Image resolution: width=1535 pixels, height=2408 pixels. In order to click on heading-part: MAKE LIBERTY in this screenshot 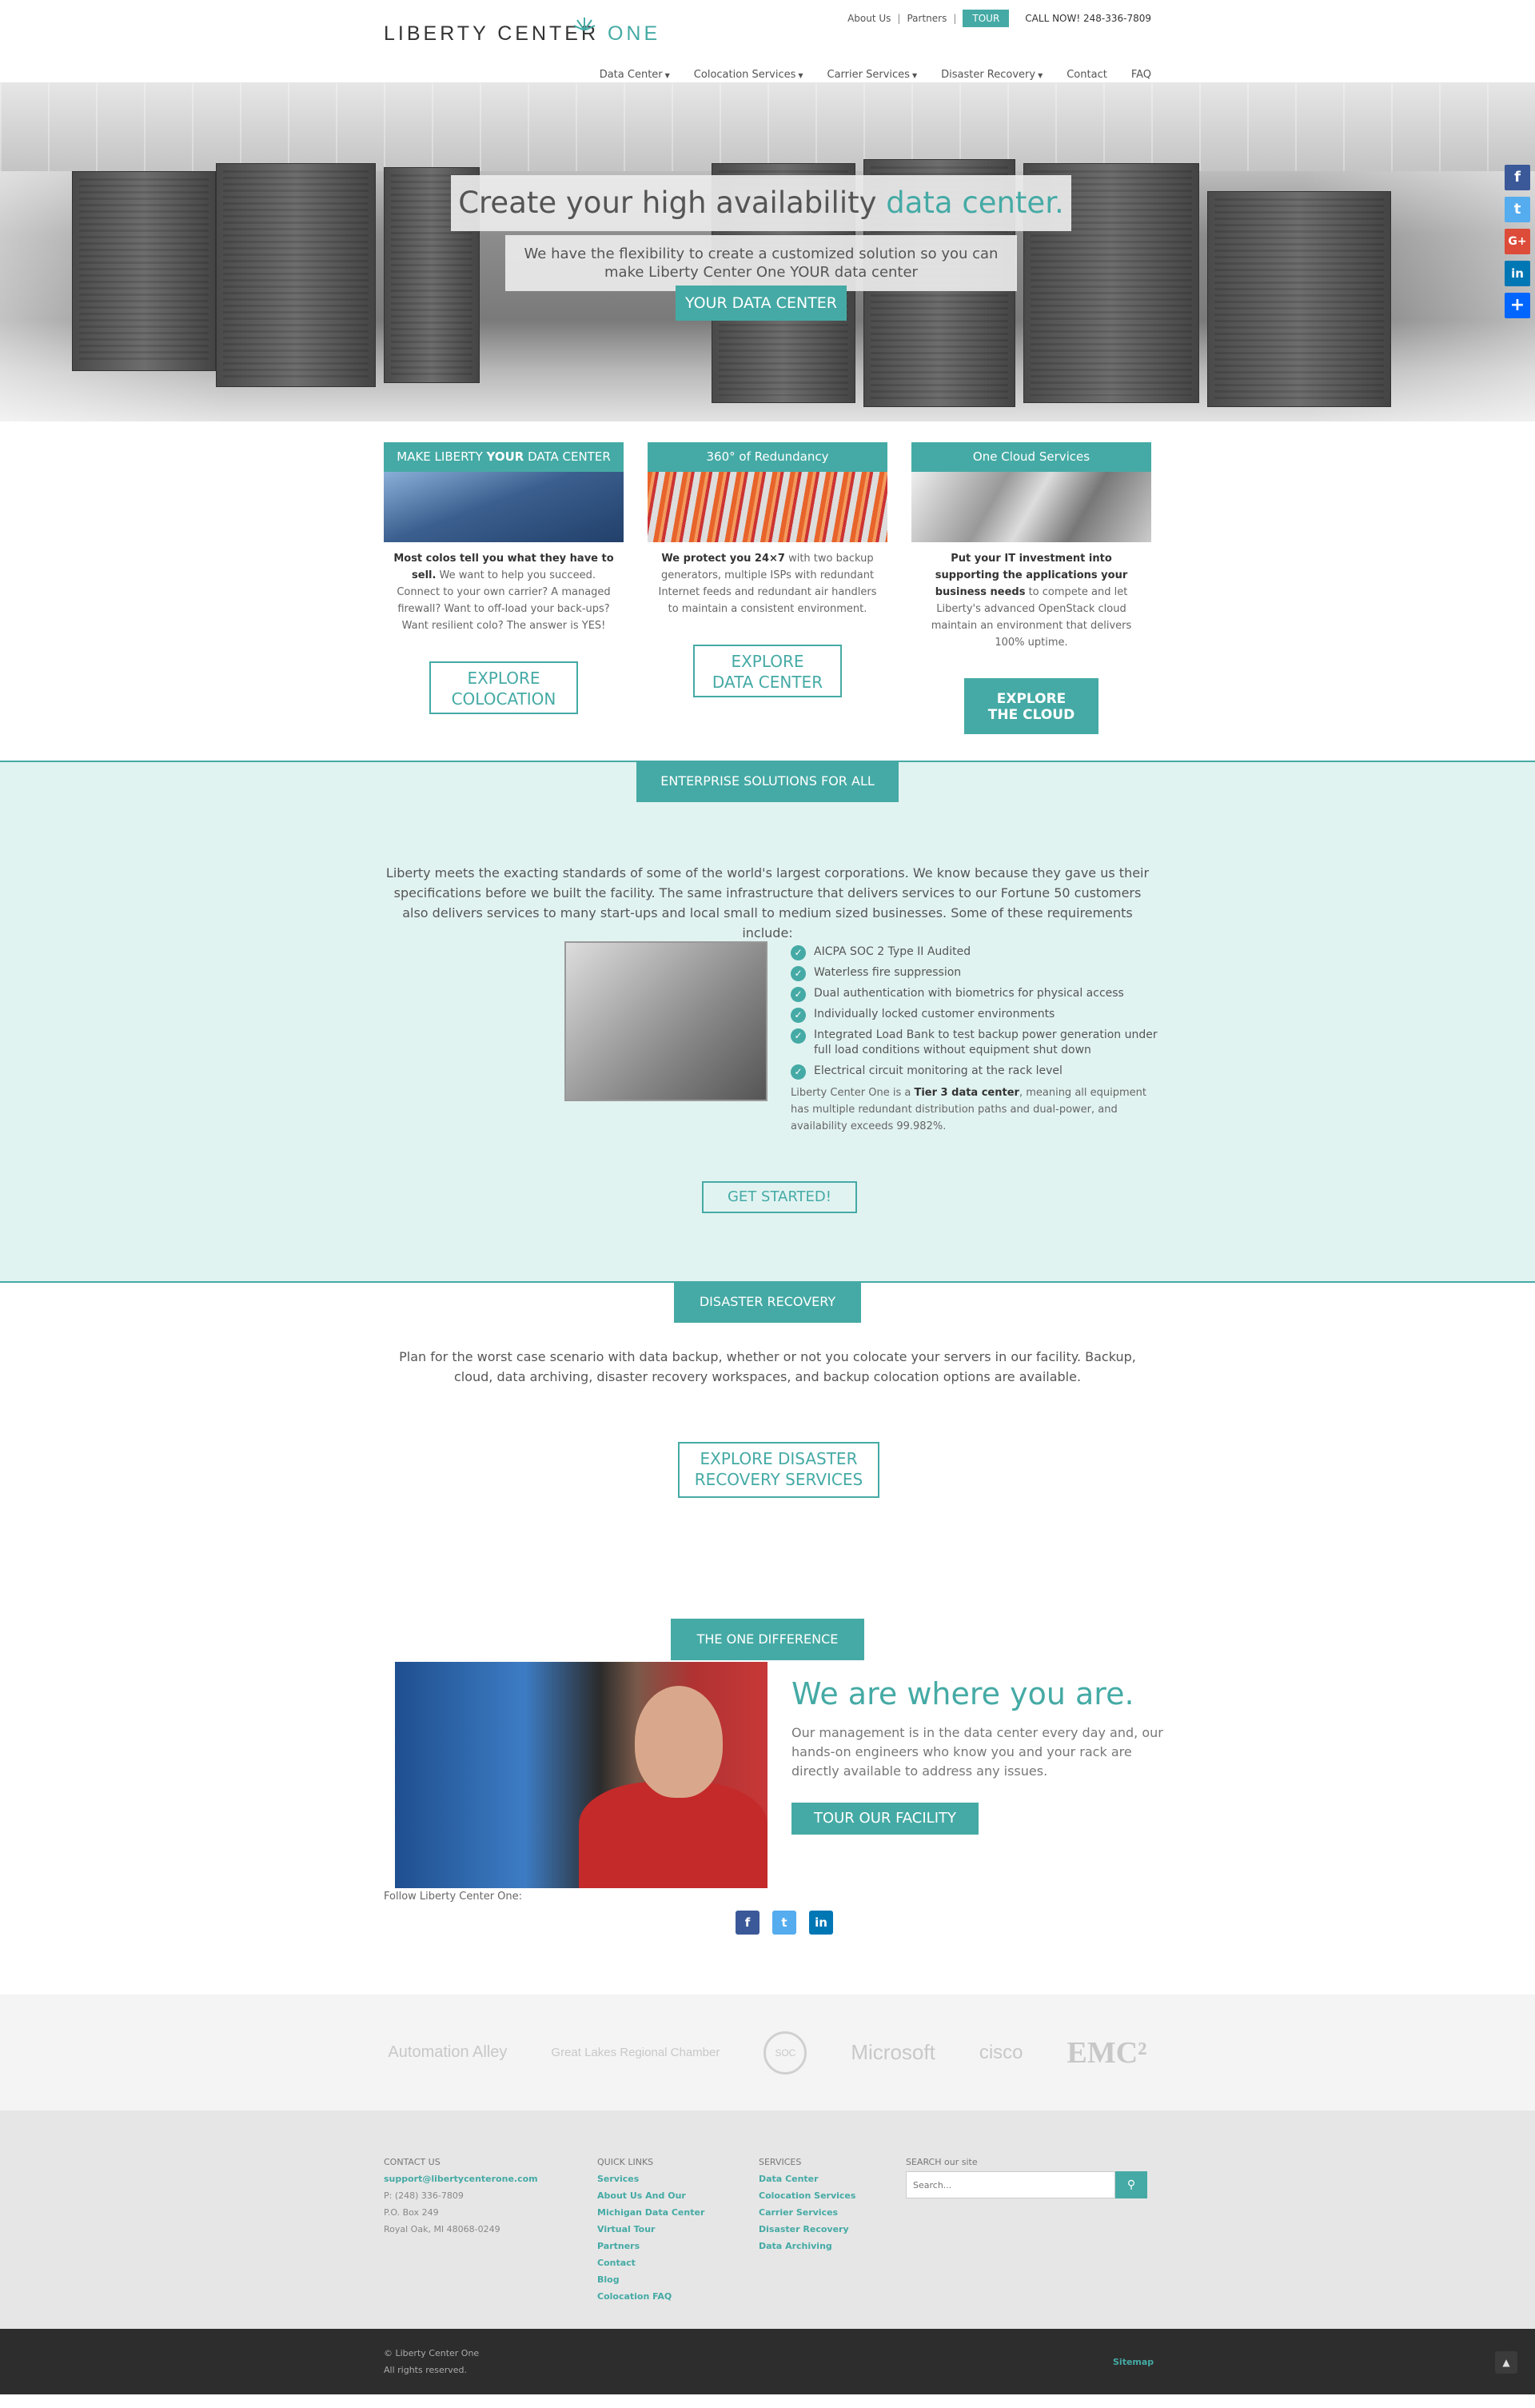, I will do `click(442, 456)`.